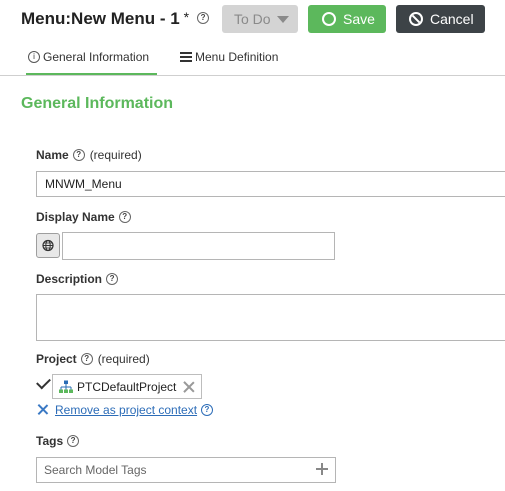  Describe the element at coordinates (452, 19) in the screenshot. I see `cancel-label: Cancel` at that location.